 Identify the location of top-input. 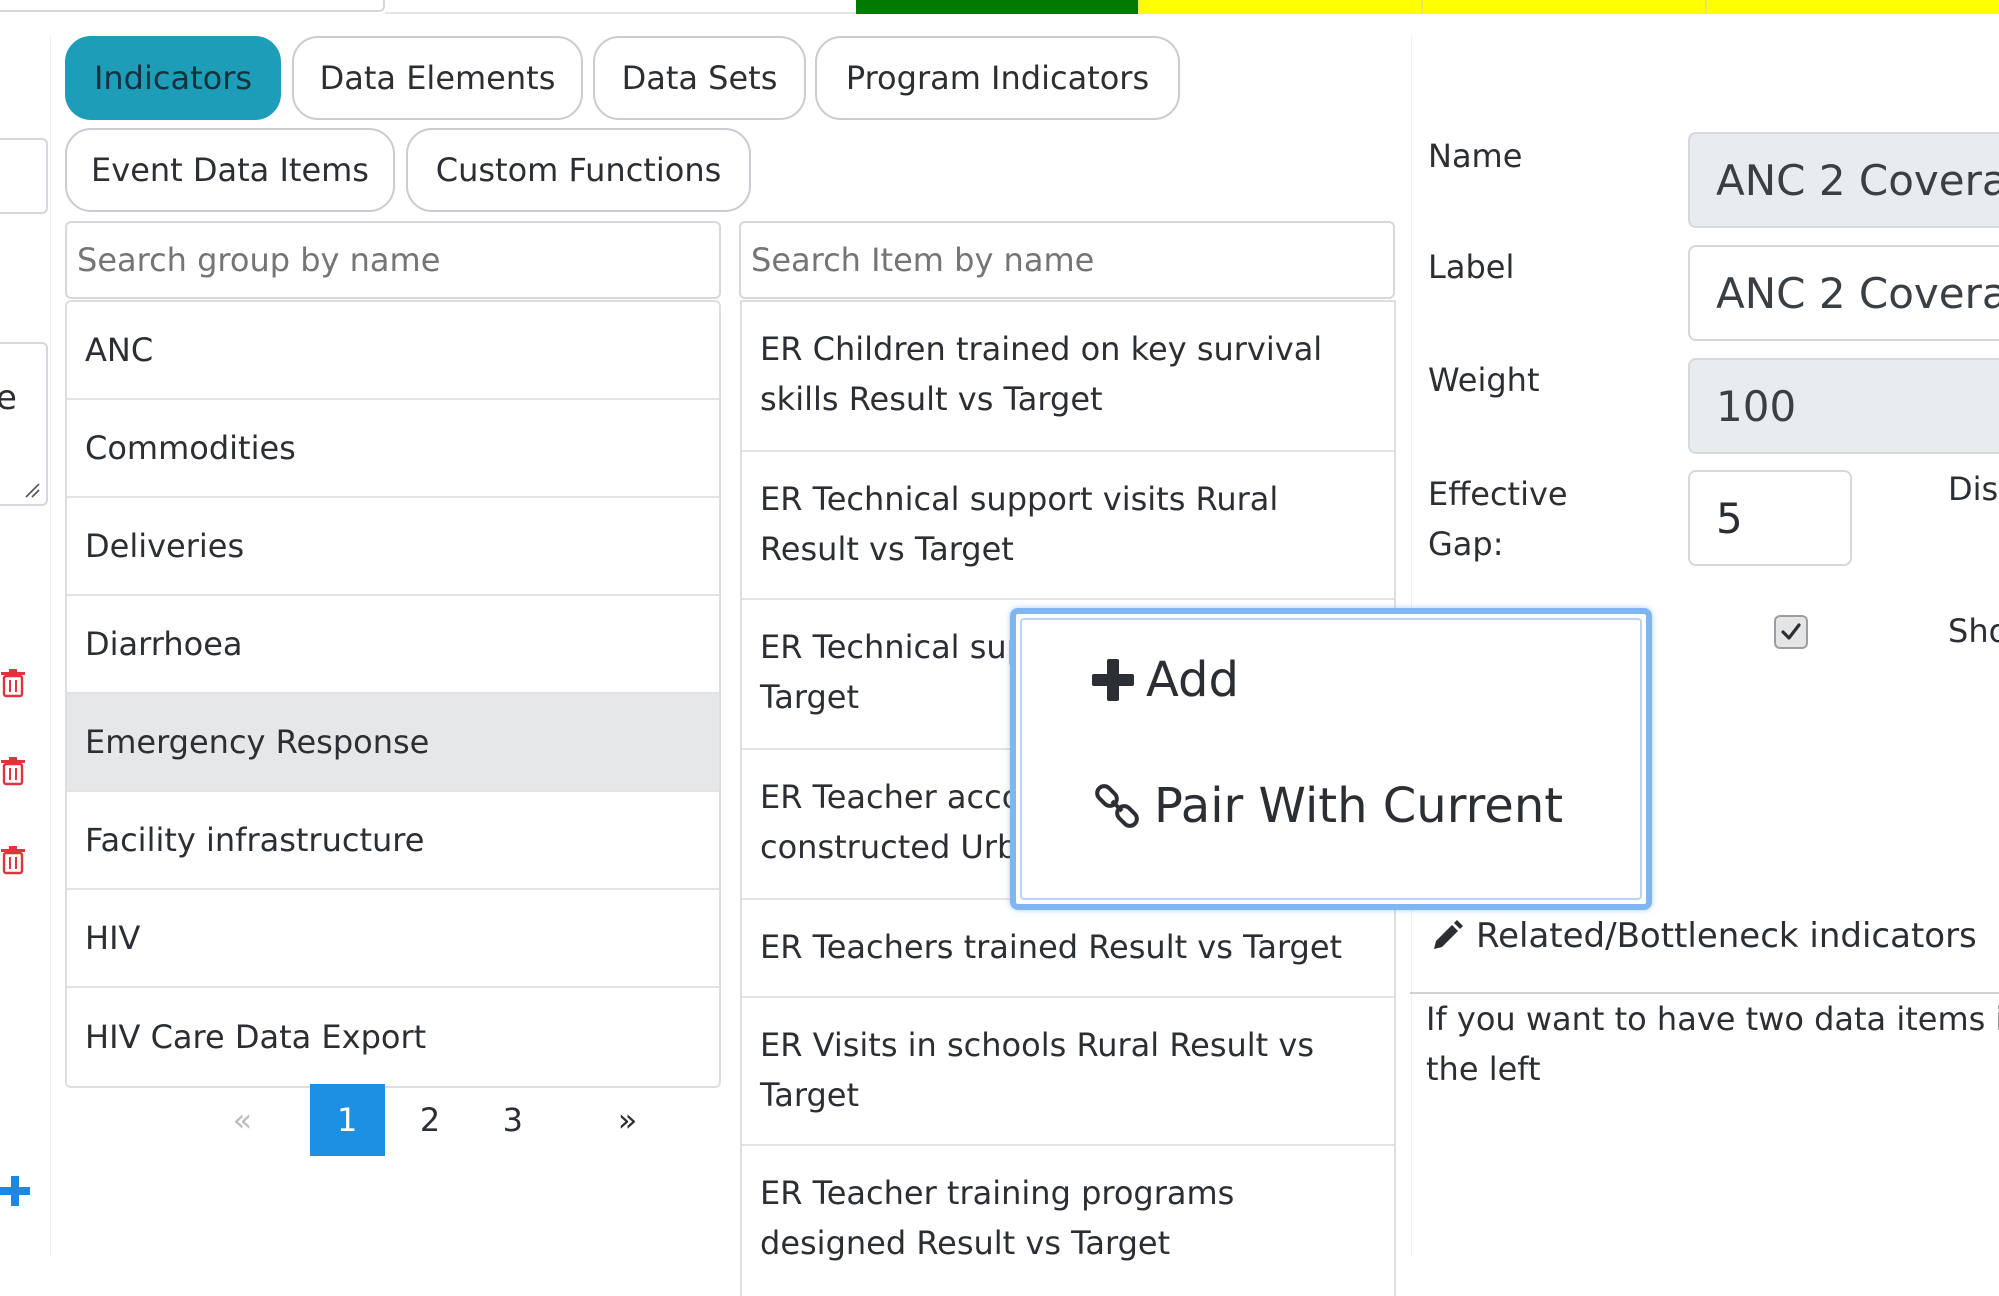
(192, 6).